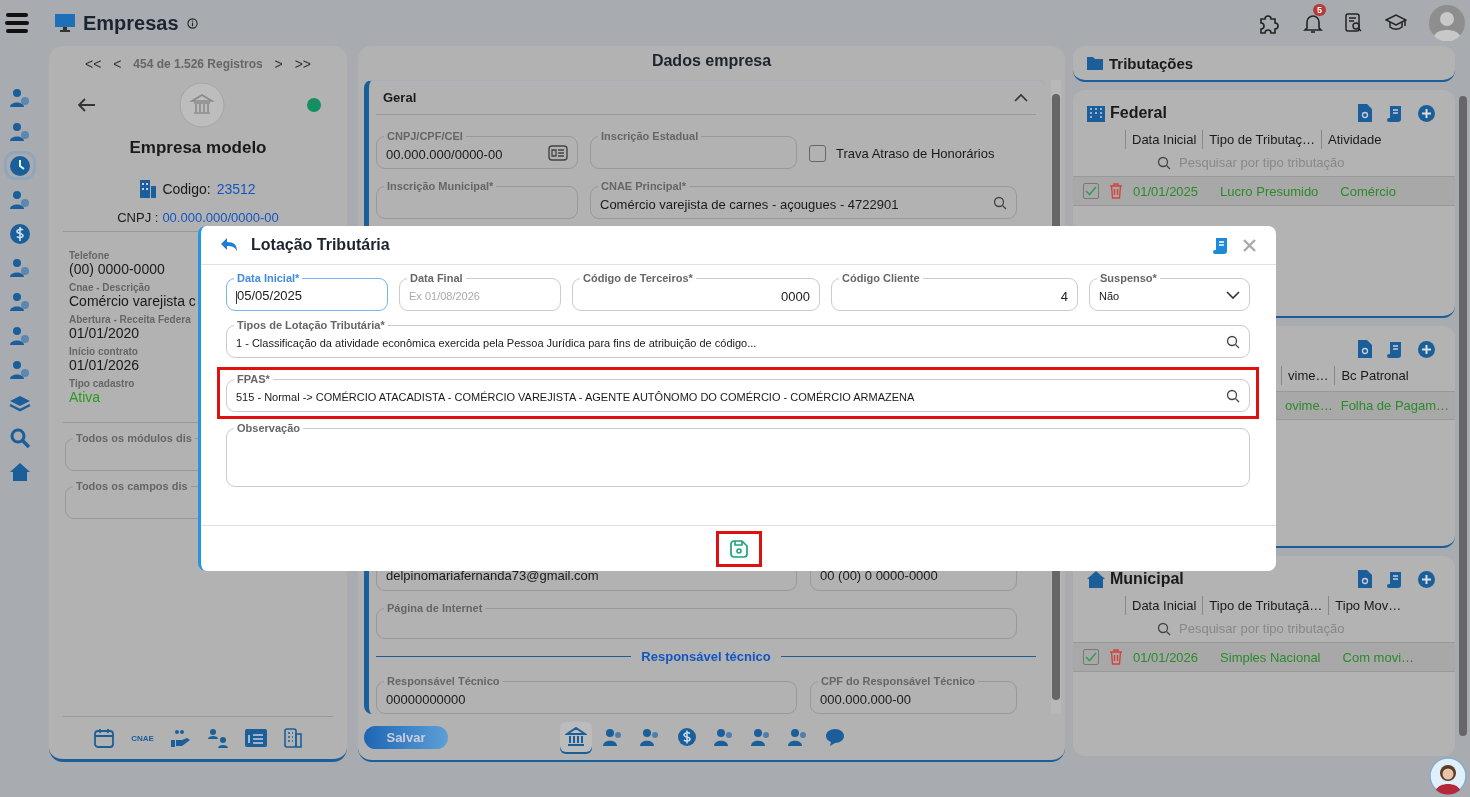  What do you see at coordinates (186, 189) in the screenshot?
I see `code-label: Codigo:` at bounding box center [186, 189].